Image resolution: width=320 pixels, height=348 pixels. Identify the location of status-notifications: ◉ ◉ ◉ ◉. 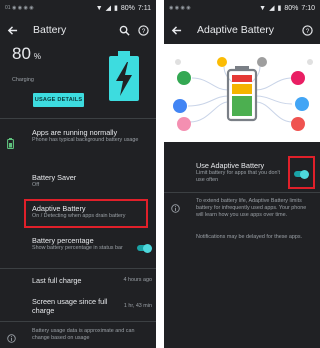
(180, 8).